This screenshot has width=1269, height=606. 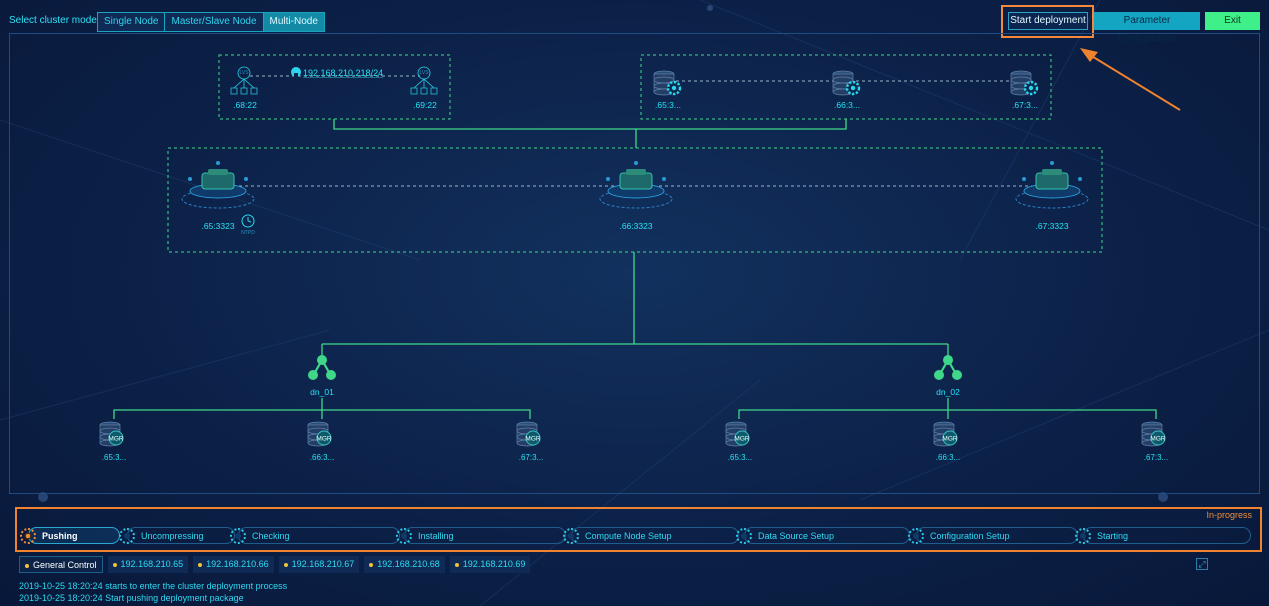 I want to click on tab-host-66: 192.168.210.66, so click(x=233, y=564).